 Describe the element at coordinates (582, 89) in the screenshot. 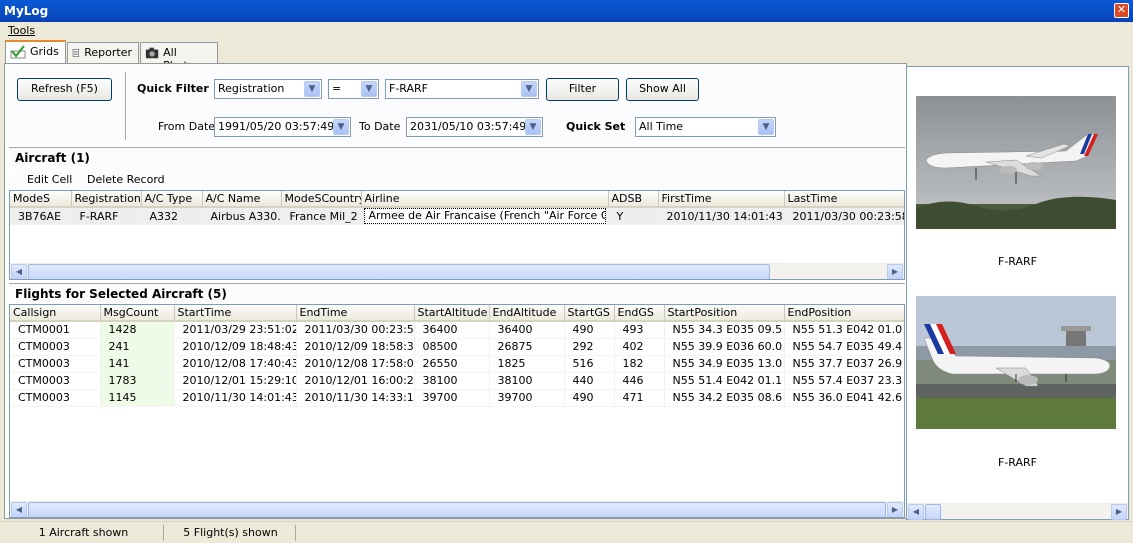

I see `filter-button: Filter` at that location.